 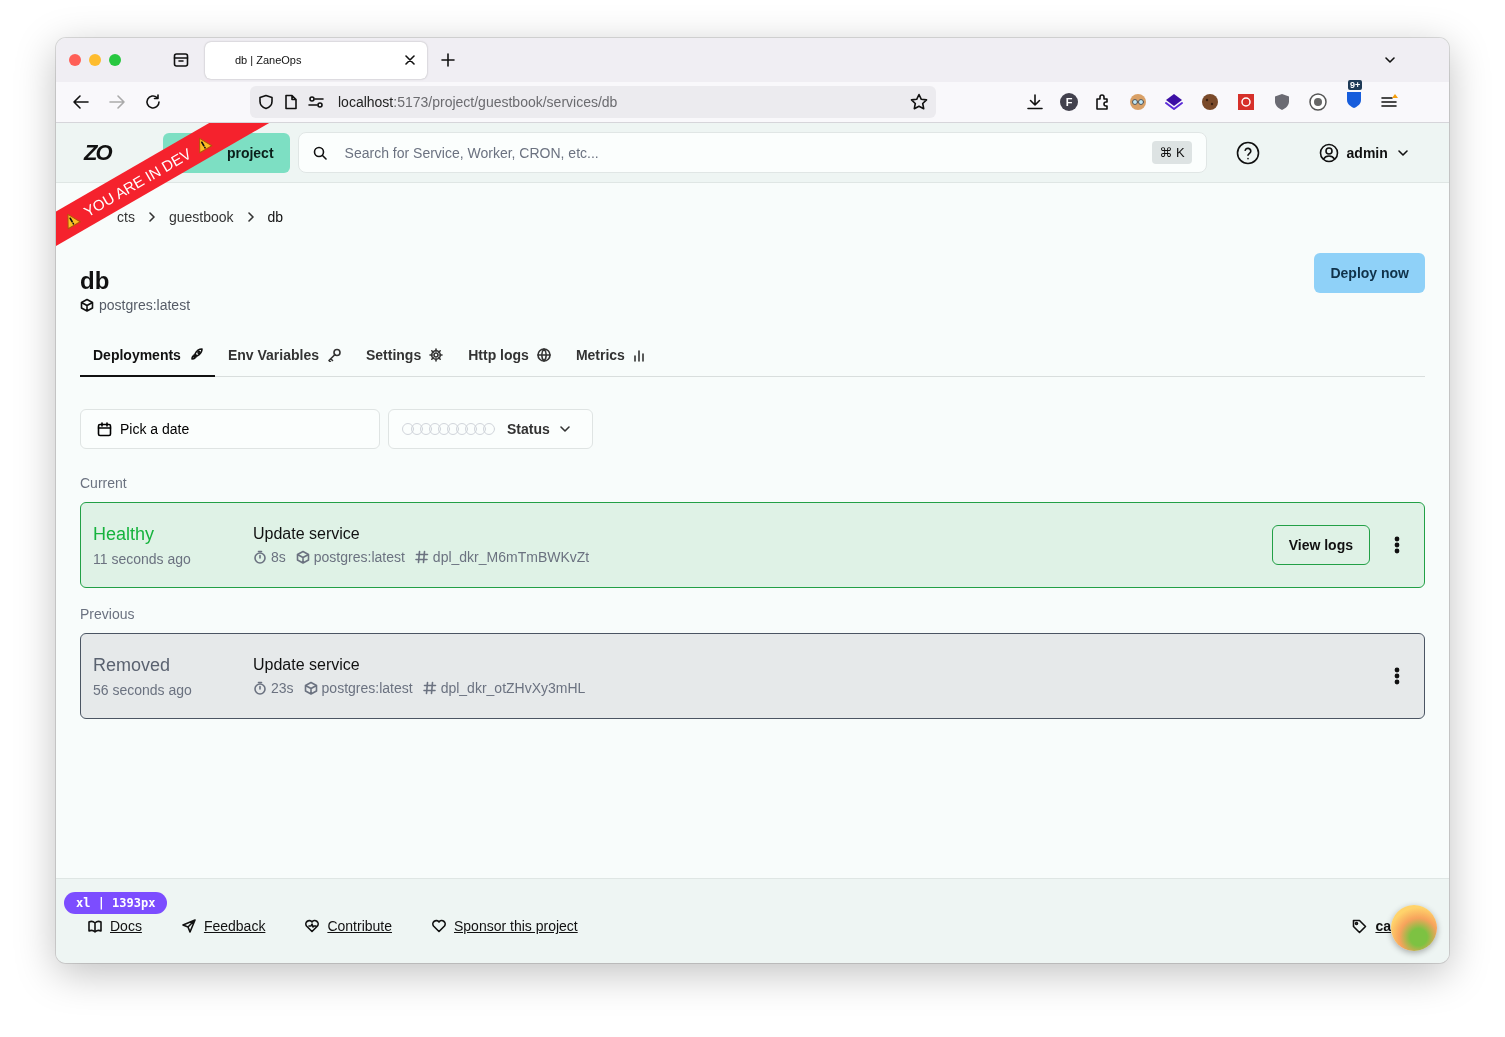 What do you see at coordinates (511, 557) in the screenshot?
I see `deployment-hash: dpl_dkr_M6mTmBWKvZt` at bounding box center [511, 557].